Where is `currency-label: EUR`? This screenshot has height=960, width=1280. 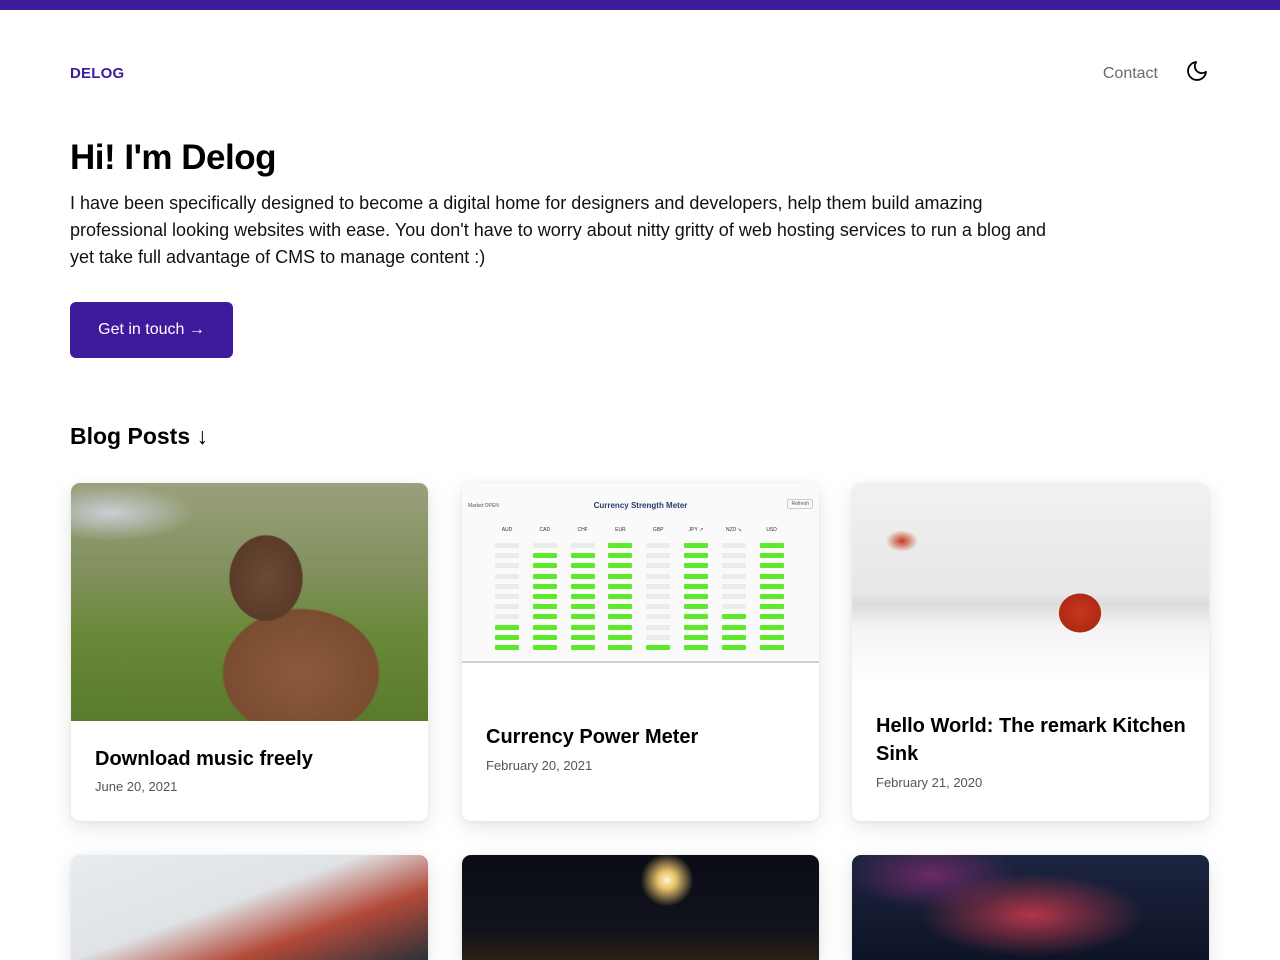
currency-label: EUR is located at coordinates (620, 530).